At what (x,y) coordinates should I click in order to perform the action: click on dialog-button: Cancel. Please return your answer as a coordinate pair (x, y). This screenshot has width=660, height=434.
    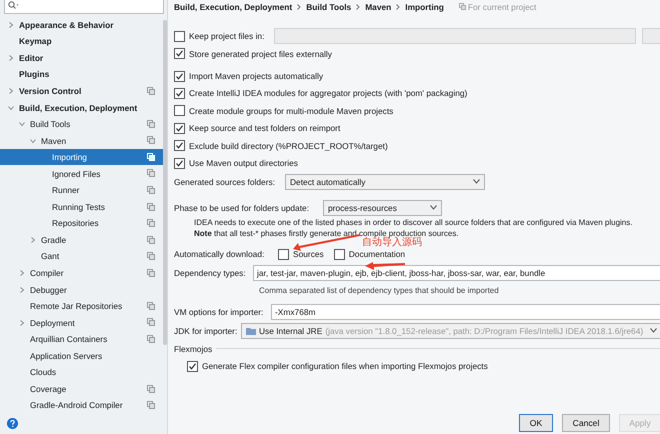
    Looking at the image, I should click on (586, 423).